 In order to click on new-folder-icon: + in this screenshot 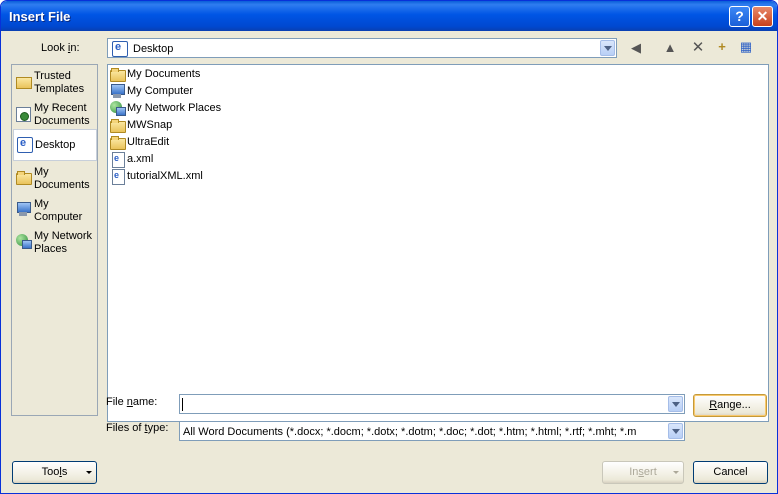, I will do `click(722, 47)`.